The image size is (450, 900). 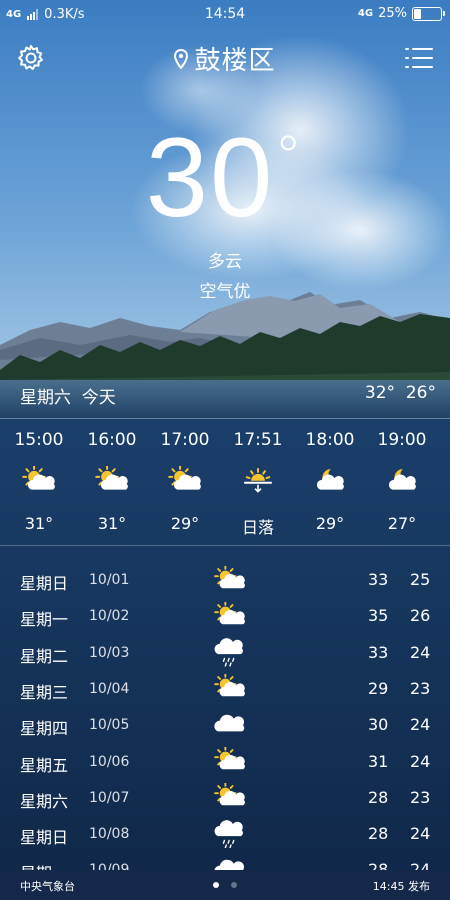 What do you see at coordinates (185, 440) in the screenshot?
I see `hourly-time: 17:00` at bounding box center [185, 440].